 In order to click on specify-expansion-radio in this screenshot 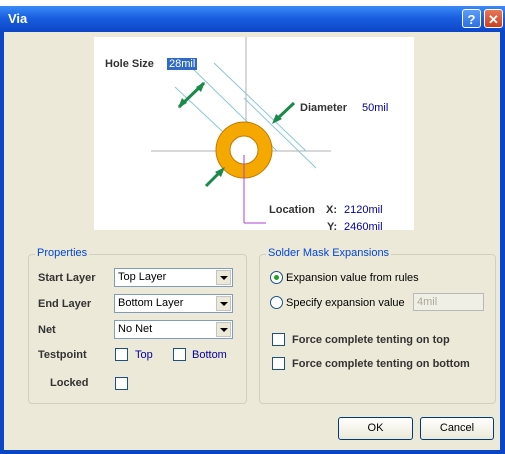, I will do `click(276, 302)`.